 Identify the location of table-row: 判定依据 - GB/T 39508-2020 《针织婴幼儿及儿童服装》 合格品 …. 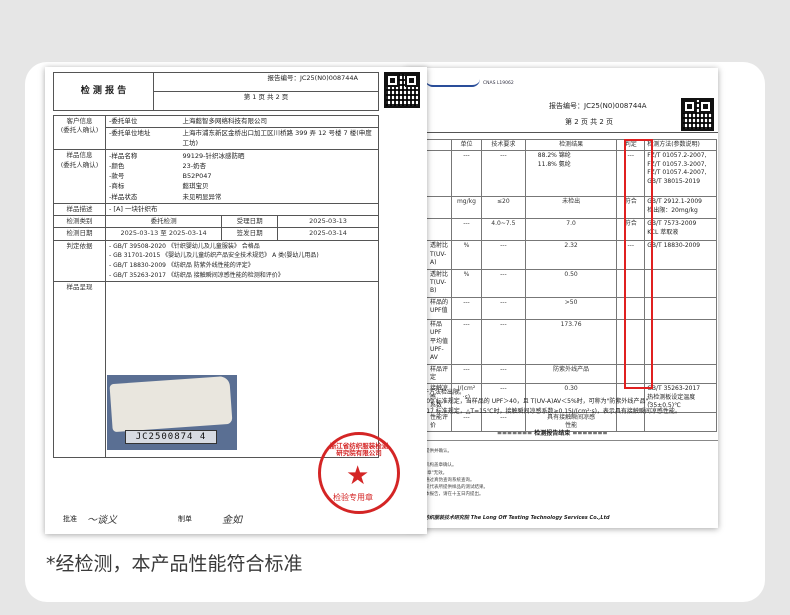
(216, 261).